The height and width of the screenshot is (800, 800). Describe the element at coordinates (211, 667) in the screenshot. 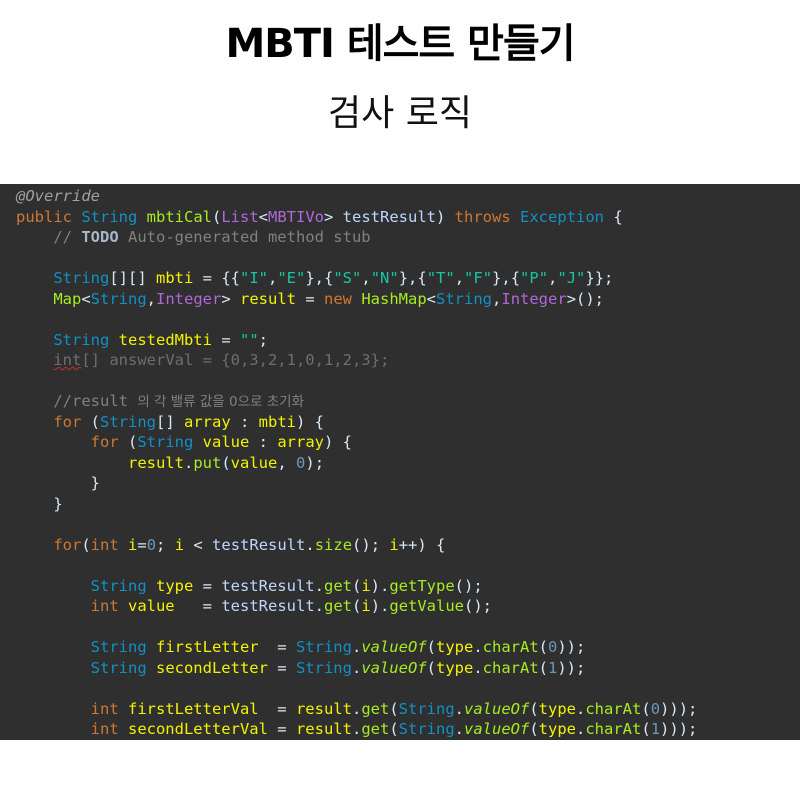

I see `code-token: secondLetter` at that location.